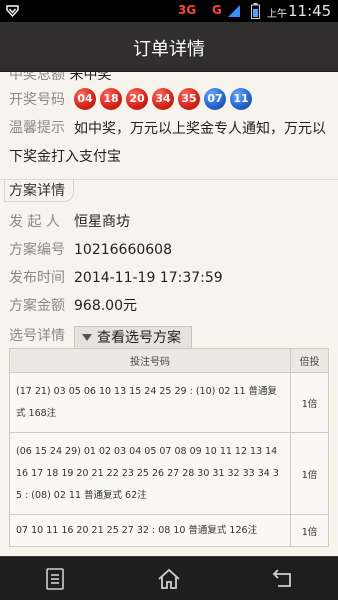  What do you see at coordinates (85, 99) in the screenshot?
I see `red-ball: 04` at bounding box center [85, 99].